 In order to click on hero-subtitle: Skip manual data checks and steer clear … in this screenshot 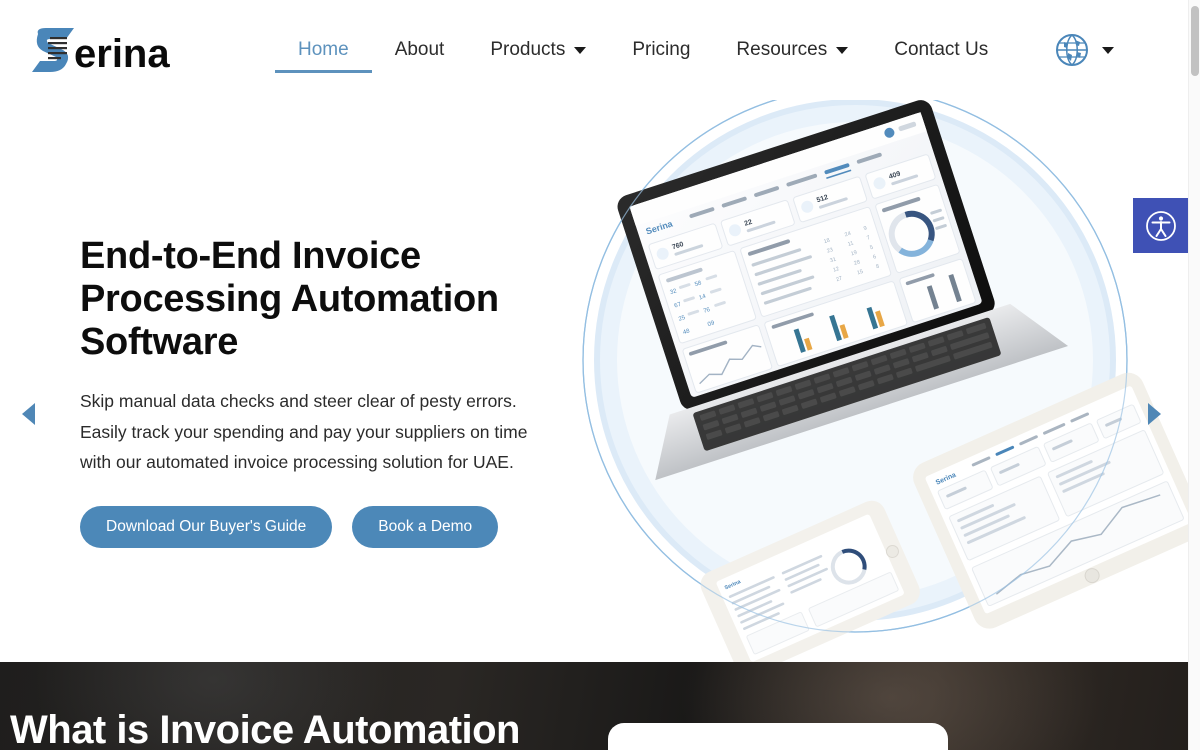, I will do `click(304, 431)`.